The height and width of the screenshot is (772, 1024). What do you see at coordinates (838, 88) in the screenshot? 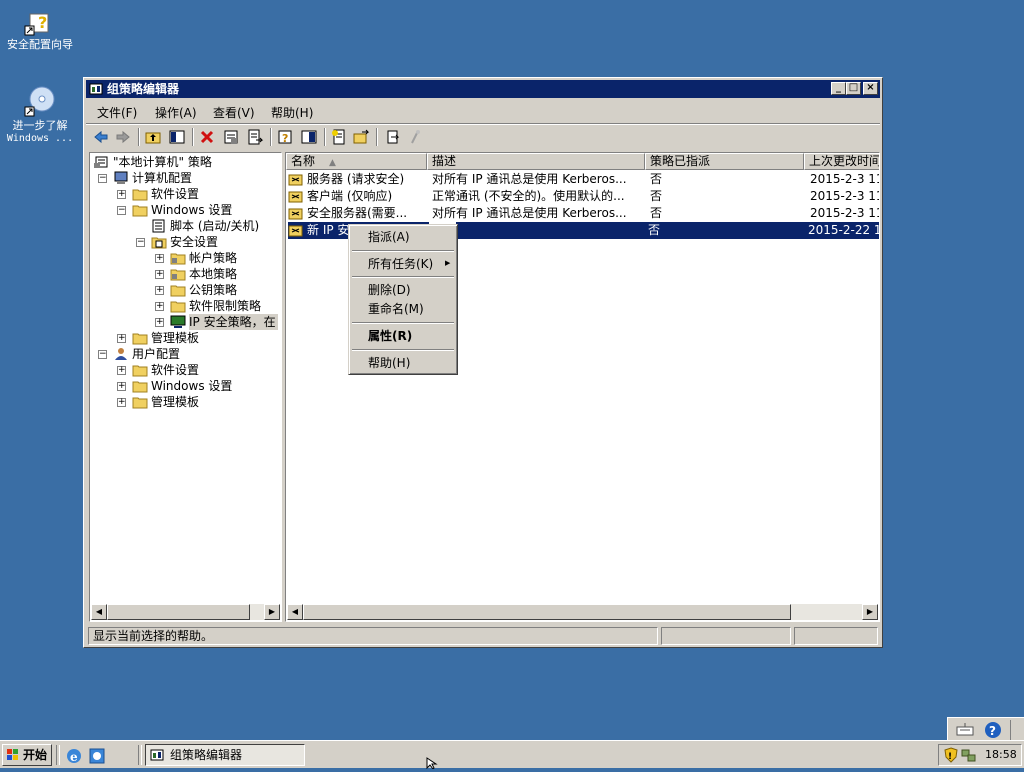
I see `minimize-button: _` at bounding box center [838, 88].